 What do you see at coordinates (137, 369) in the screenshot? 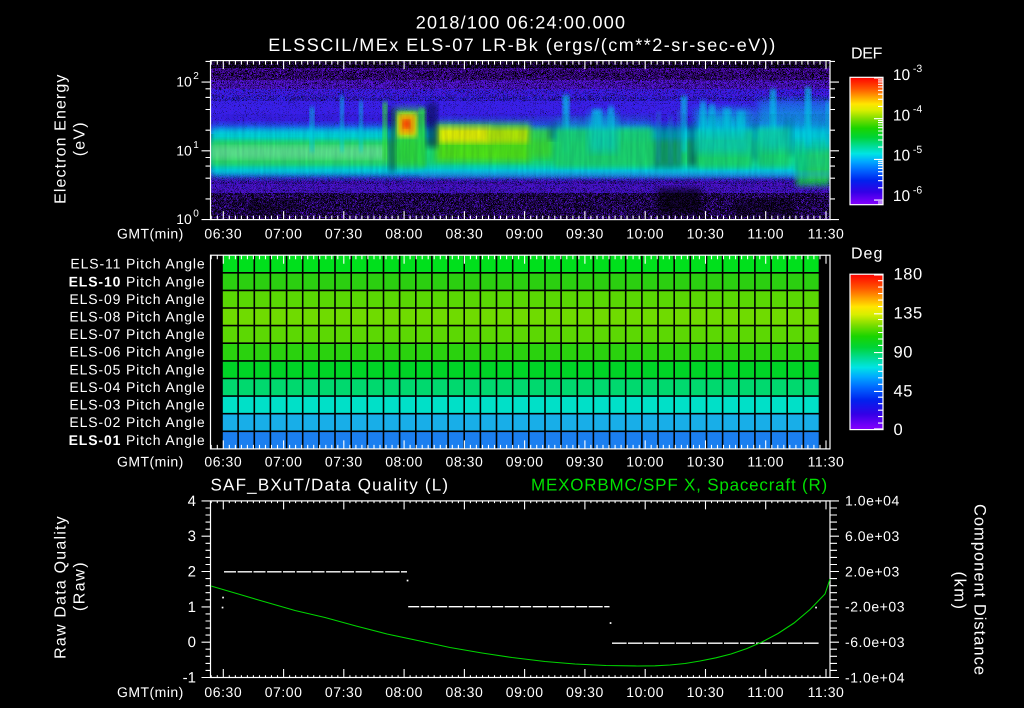
I see `svg-text: ELS-05 Pitch Angle` at bounding box center [137, 369].